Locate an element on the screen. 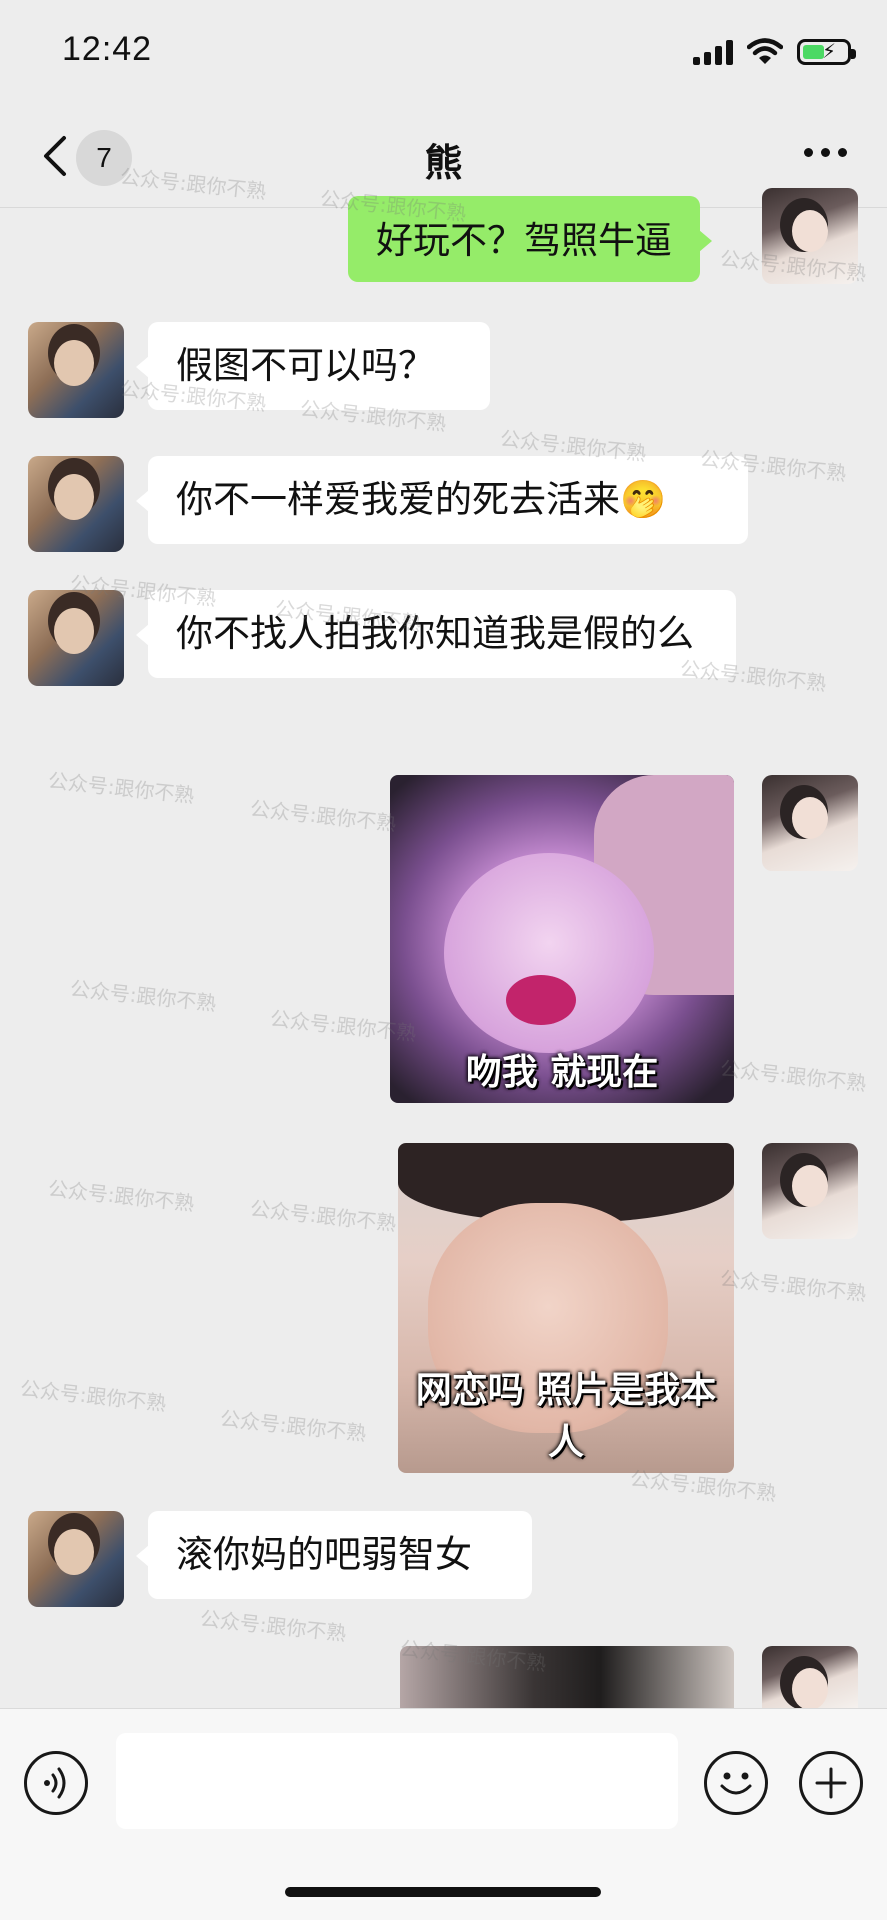  battery-level is located at coordinates (813, 52).